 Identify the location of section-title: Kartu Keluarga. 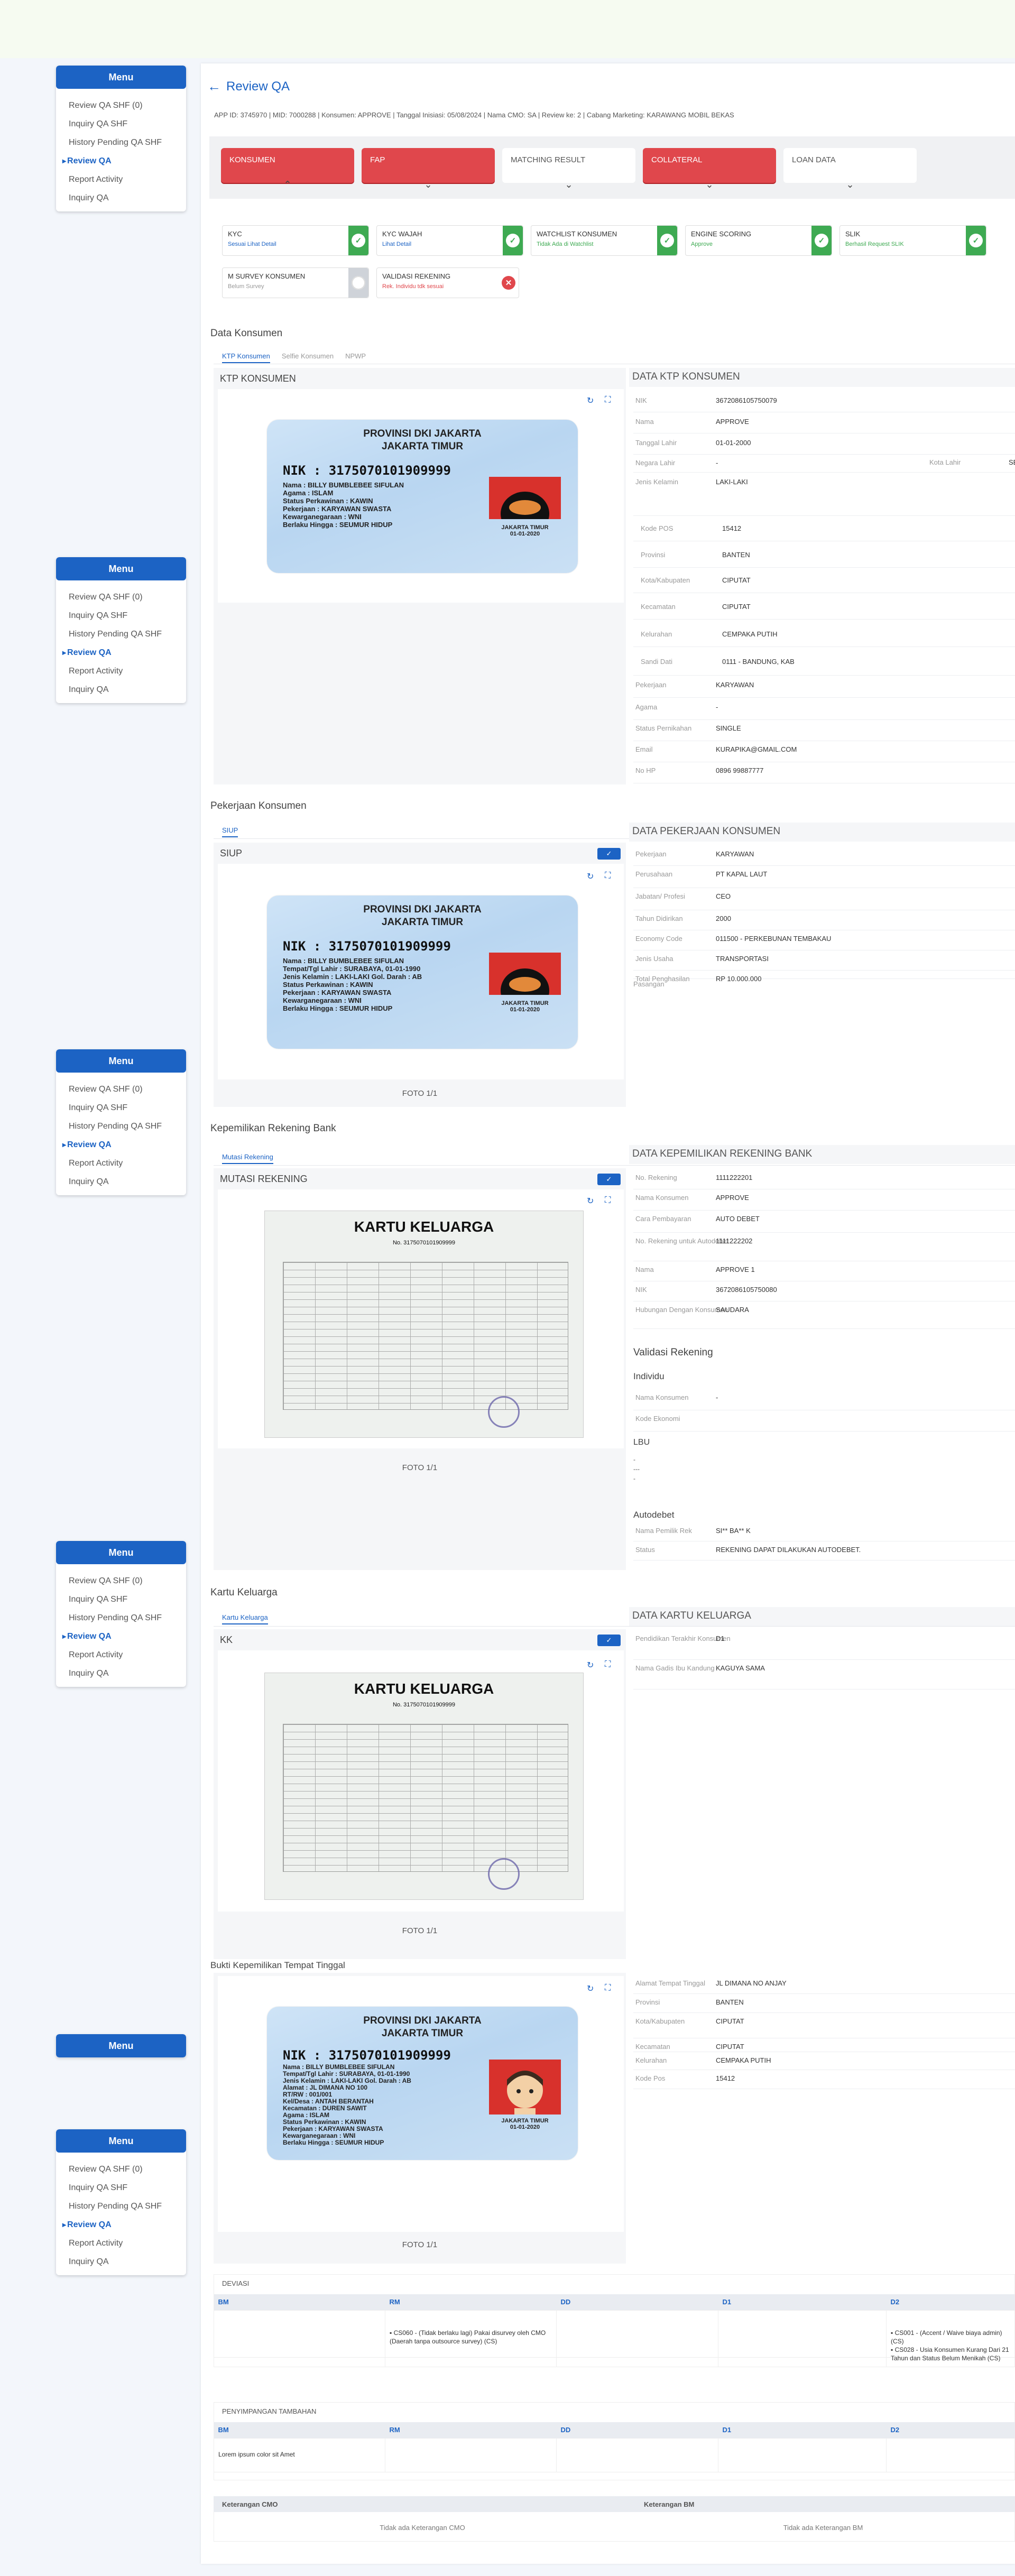
(244, 1592).